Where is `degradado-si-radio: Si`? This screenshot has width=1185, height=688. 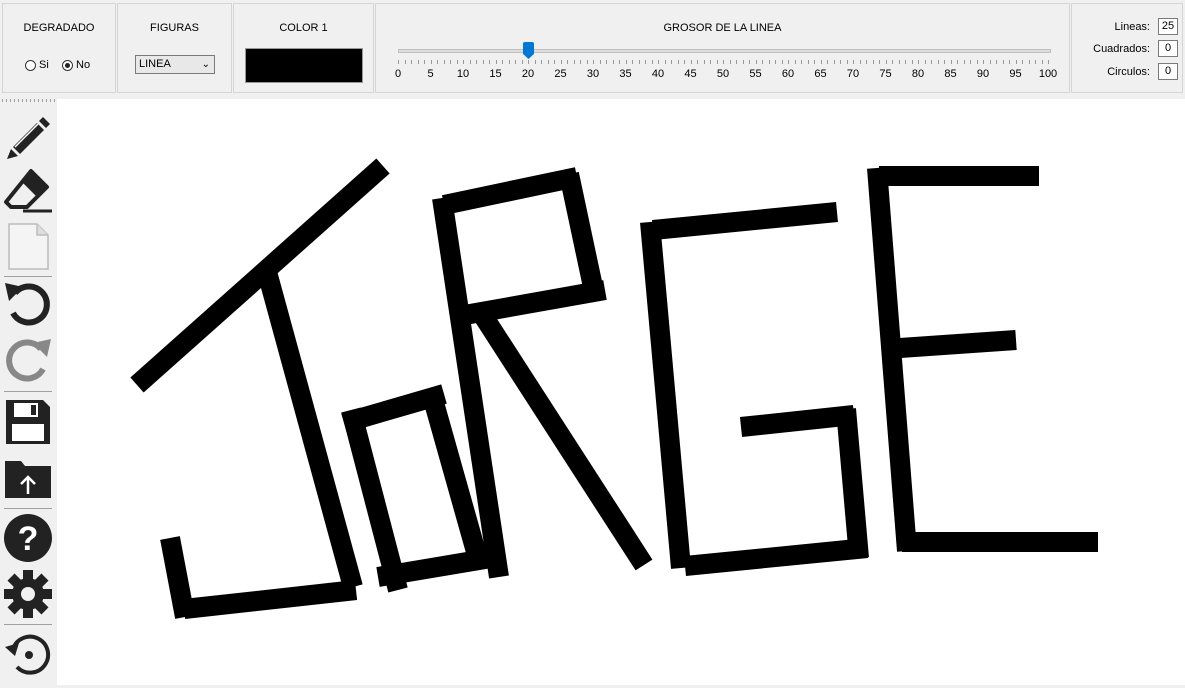
degradado-si-radio: Si is located at coordinates (37, 65).